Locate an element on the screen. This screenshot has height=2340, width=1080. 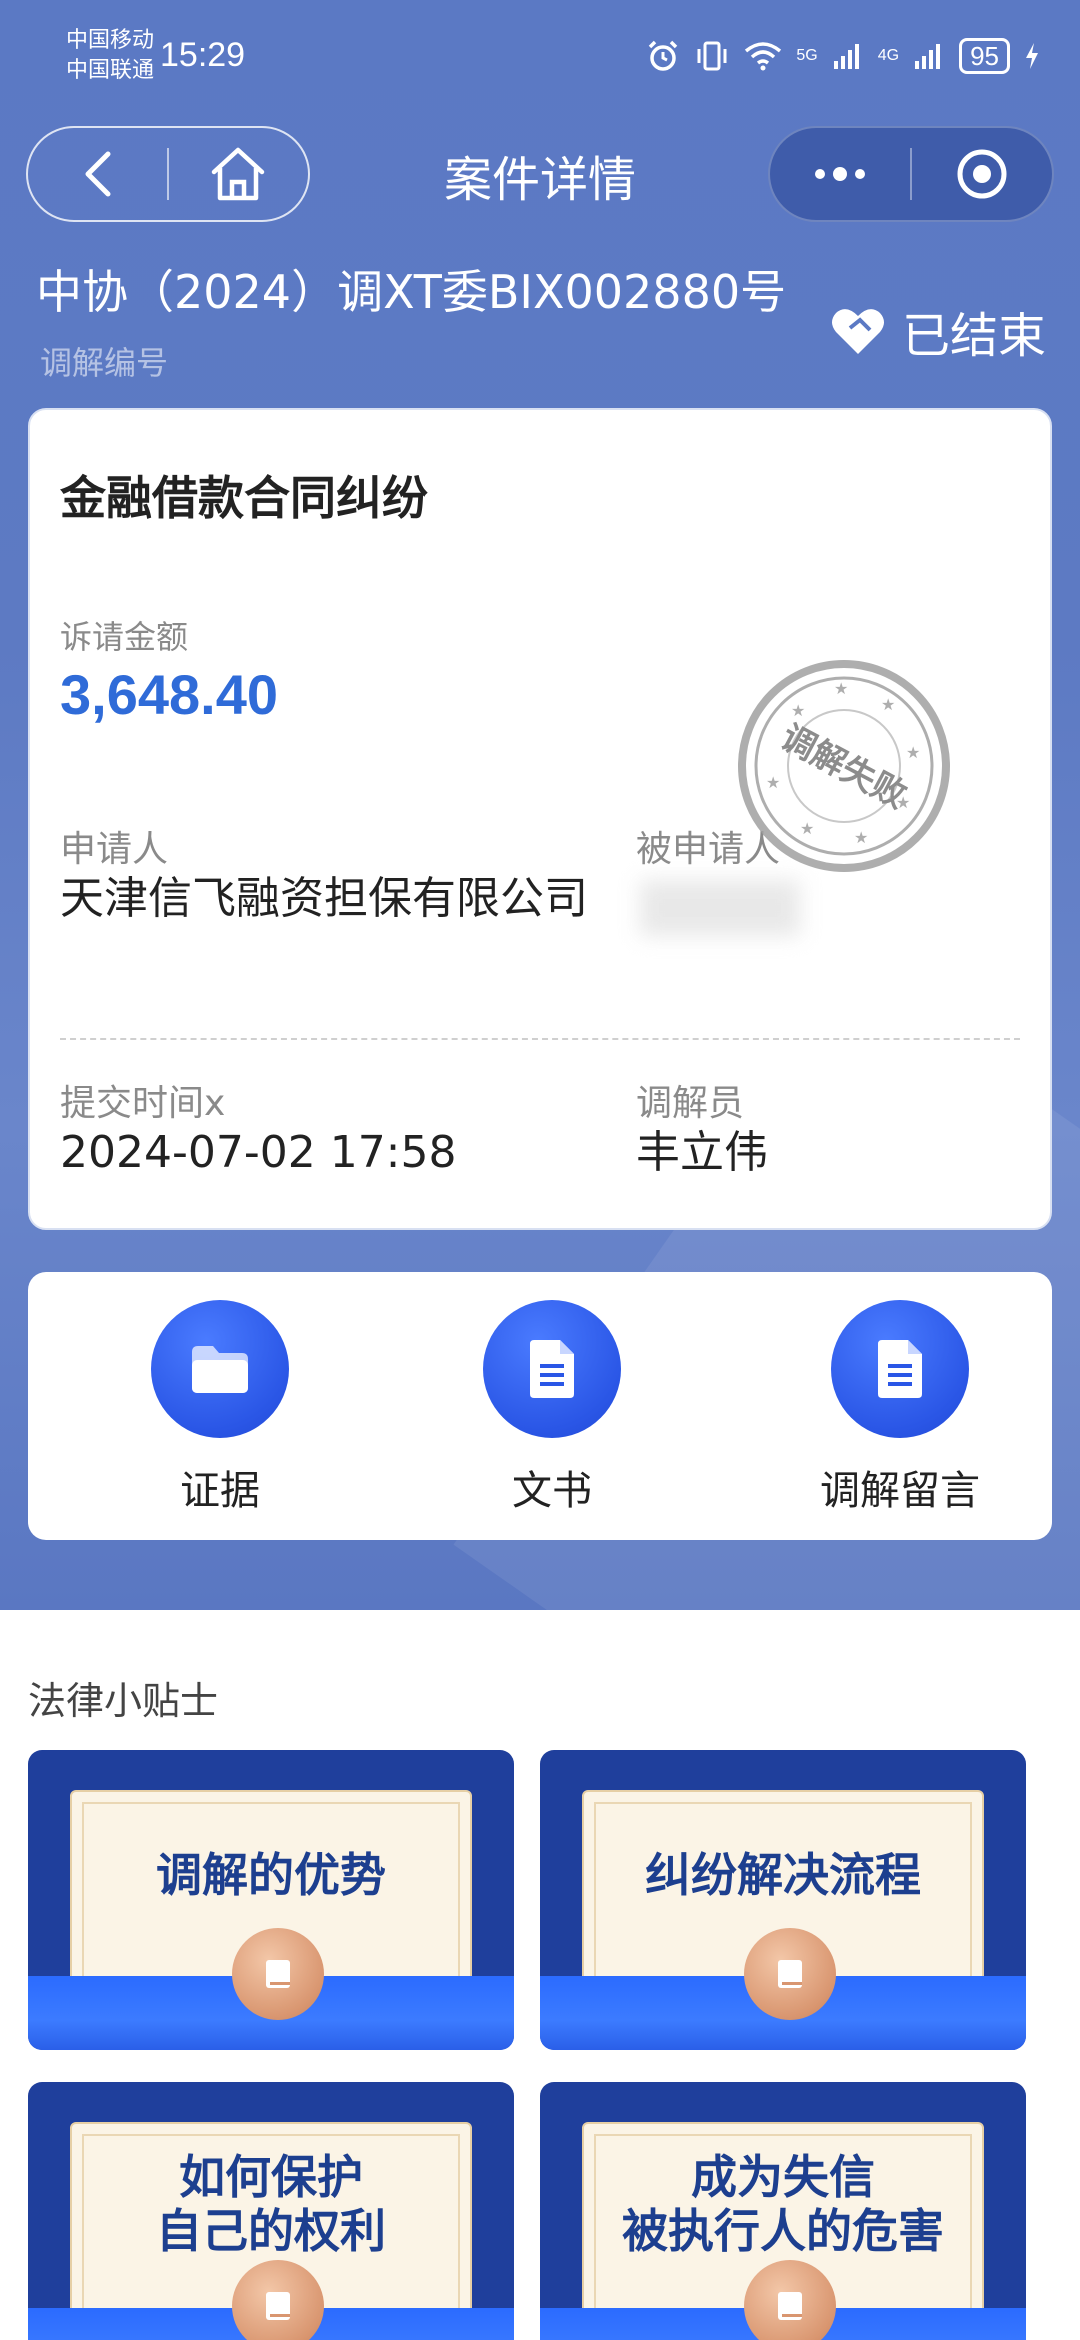
system-icons: 5G 4G 95 is located at coordinates (843, 56).